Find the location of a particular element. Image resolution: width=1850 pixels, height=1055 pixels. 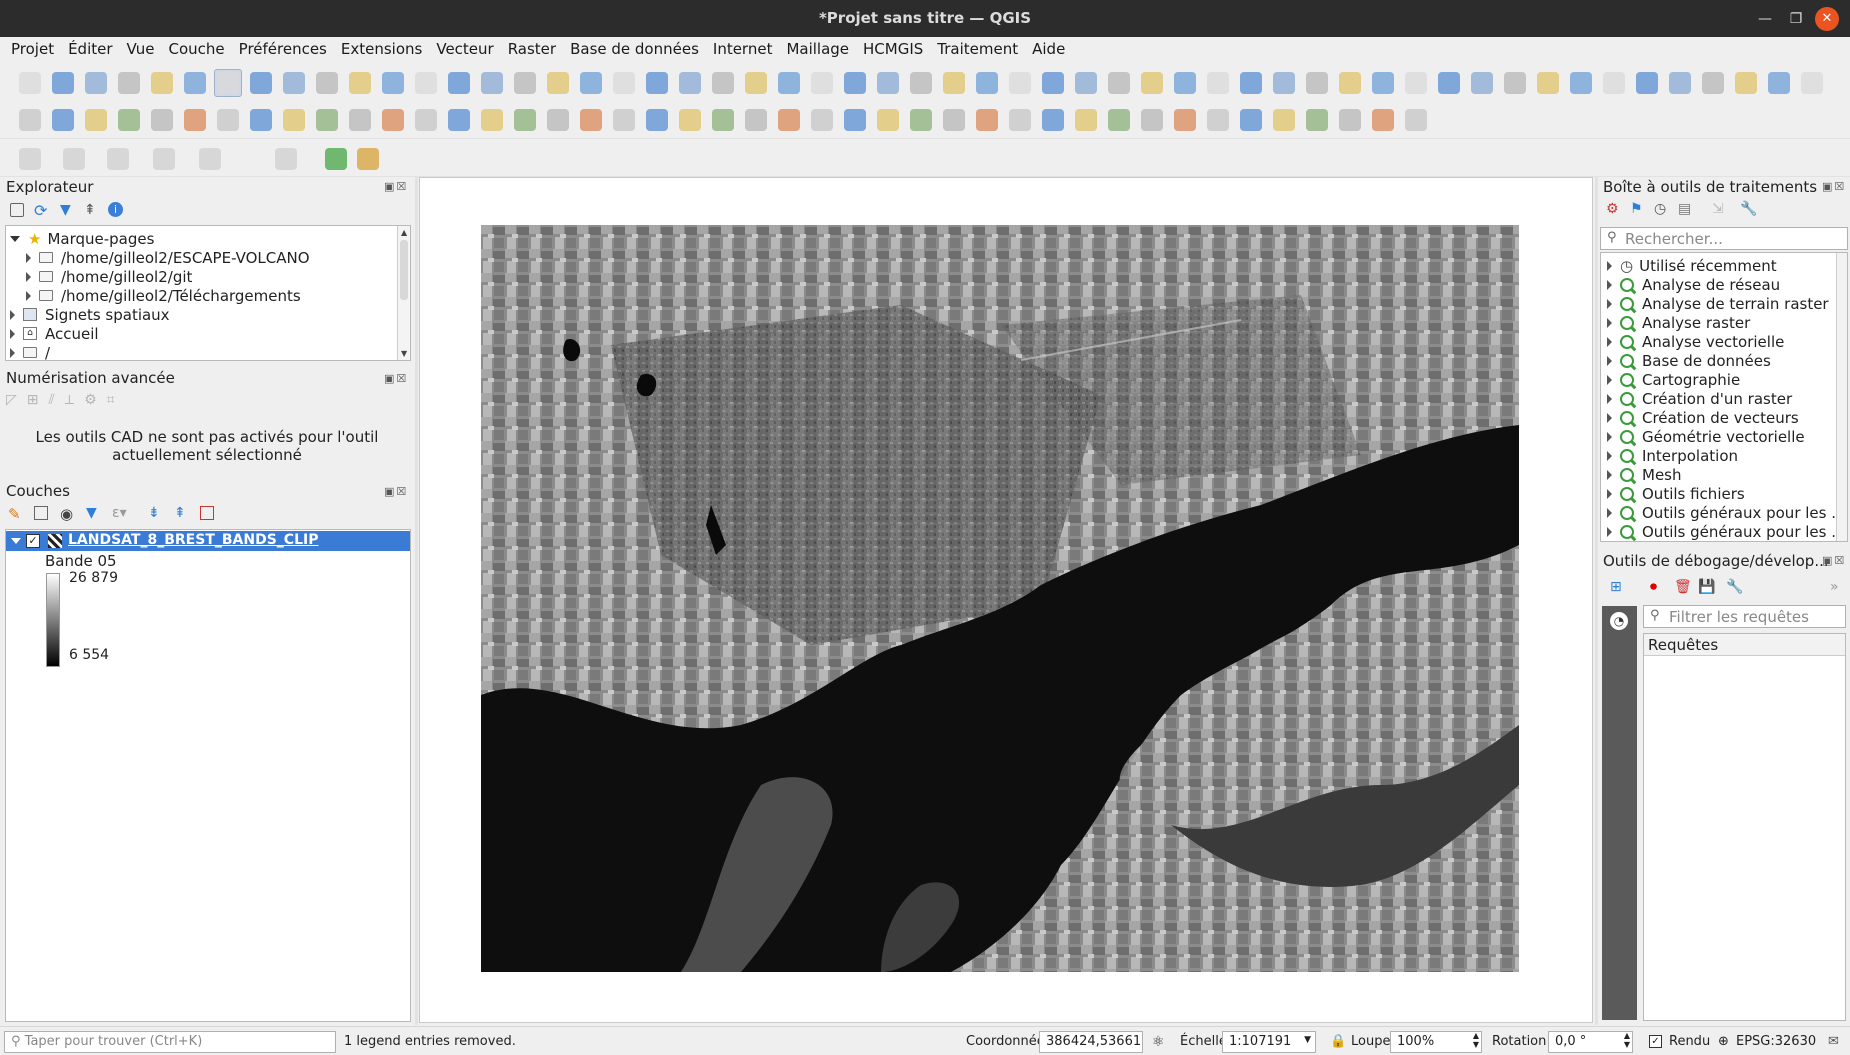

settings-wrench-icon: 🔧 is located at coordinates (1734, 587).